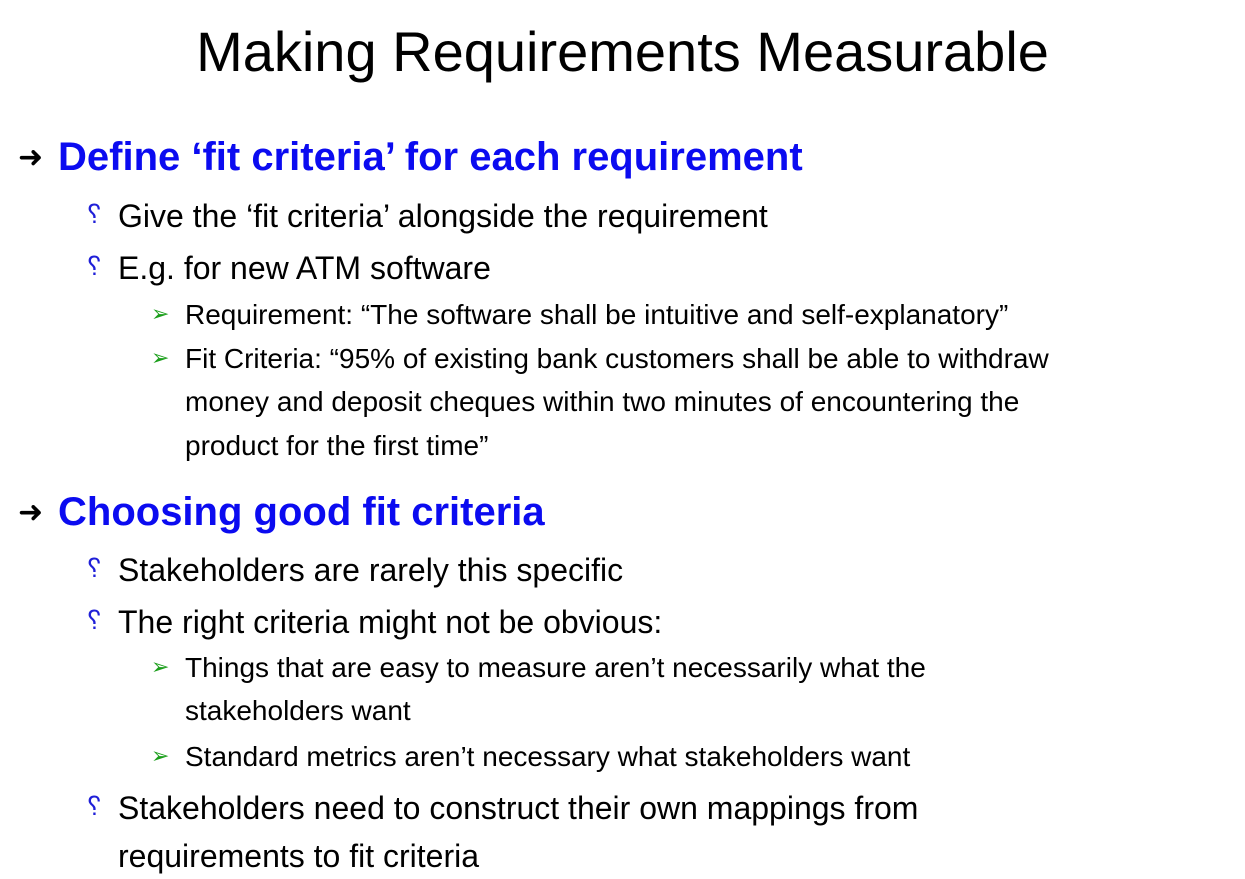  What do you see at coordinates (298, 710) in the screenshot?
I see `sub-bullet-continuation: stakeholders want` at bounding box center [298, 710].